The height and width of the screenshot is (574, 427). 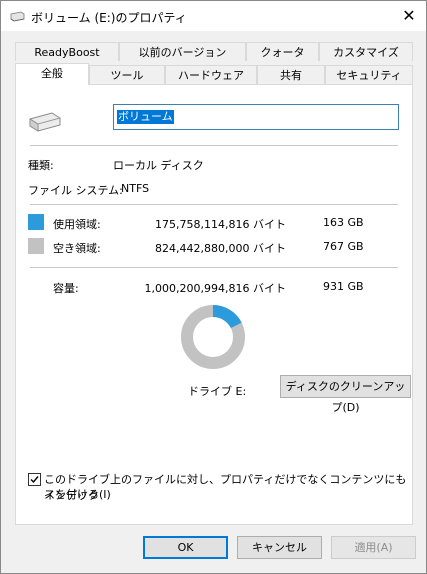 I want to click on free-space-bytes: 824,442,880,000 バイト, so click(x=220, y=248).